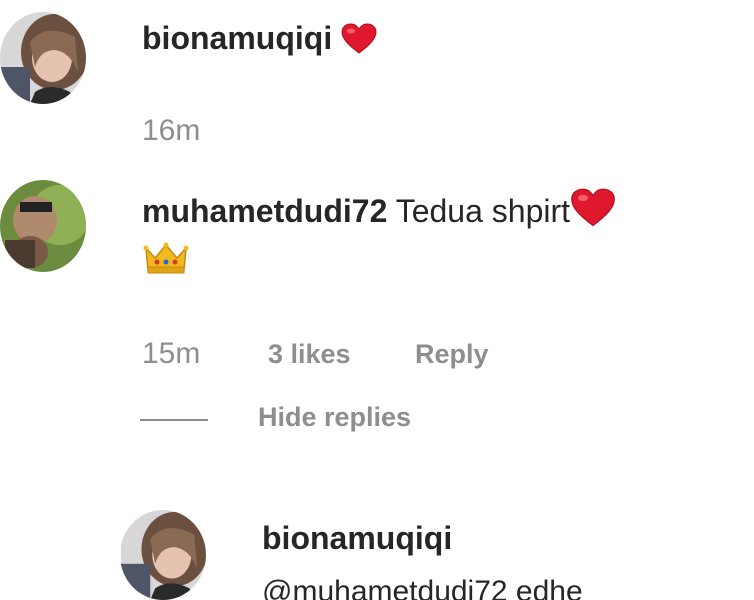  Describe the element at coordinates (174, 420) in the screenshot. I see `replies-divider` at that location.